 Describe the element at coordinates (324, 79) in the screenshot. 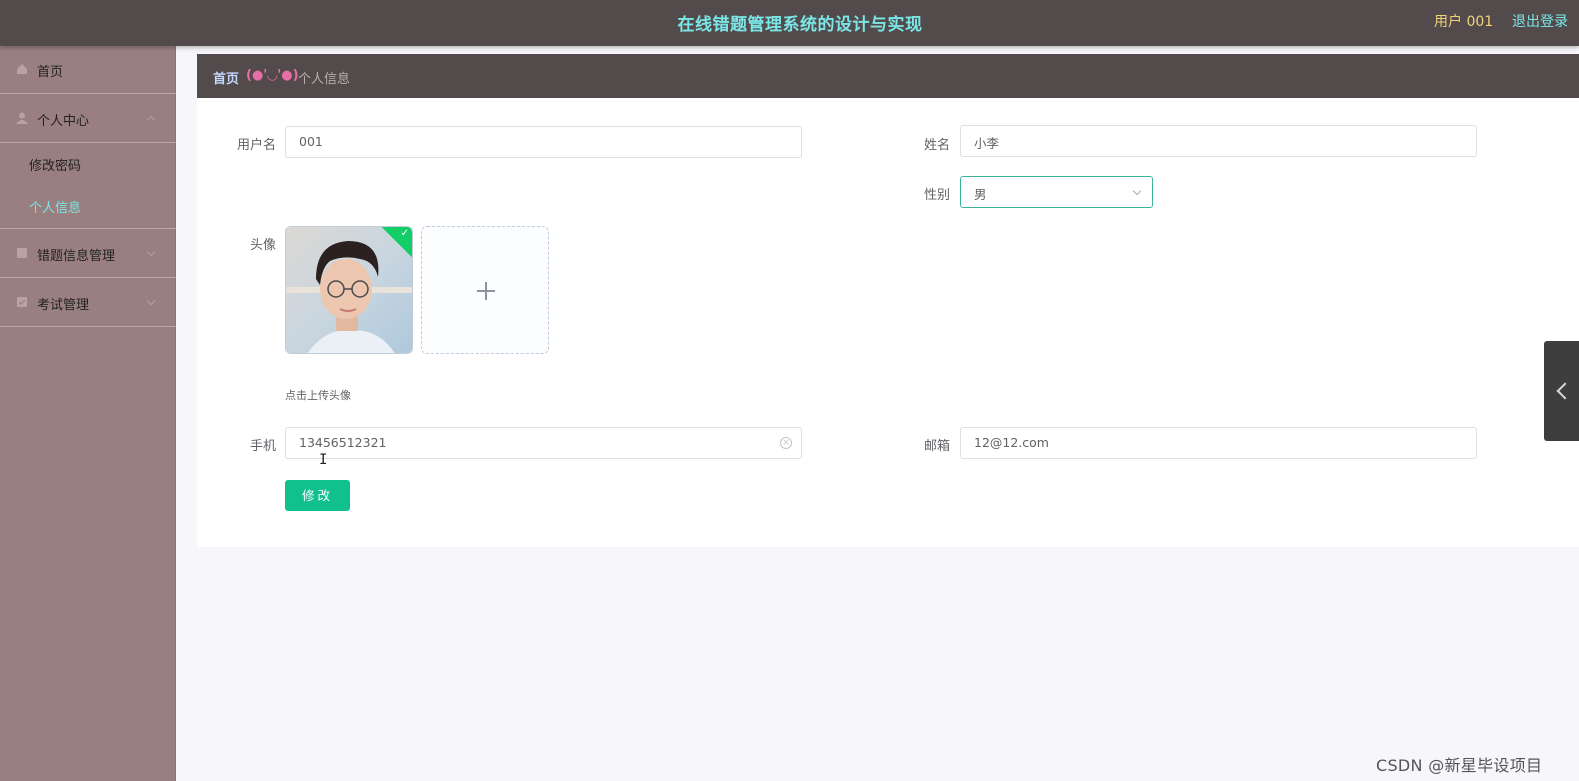

I see `breadcrumb-current: 个人信息` at that location.